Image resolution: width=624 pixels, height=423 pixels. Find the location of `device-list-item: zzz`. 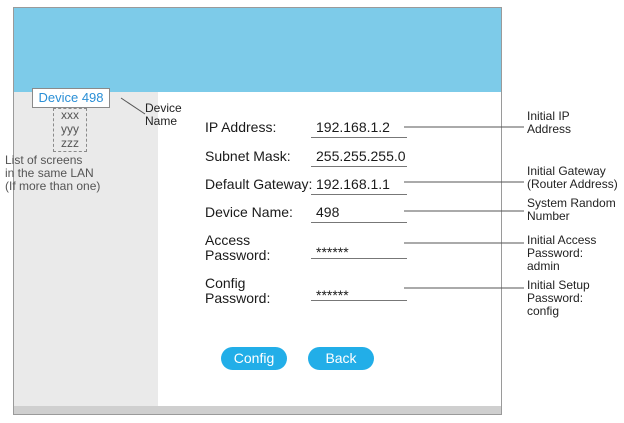

device-list-item: zzz is located at coordinates (70, 143).